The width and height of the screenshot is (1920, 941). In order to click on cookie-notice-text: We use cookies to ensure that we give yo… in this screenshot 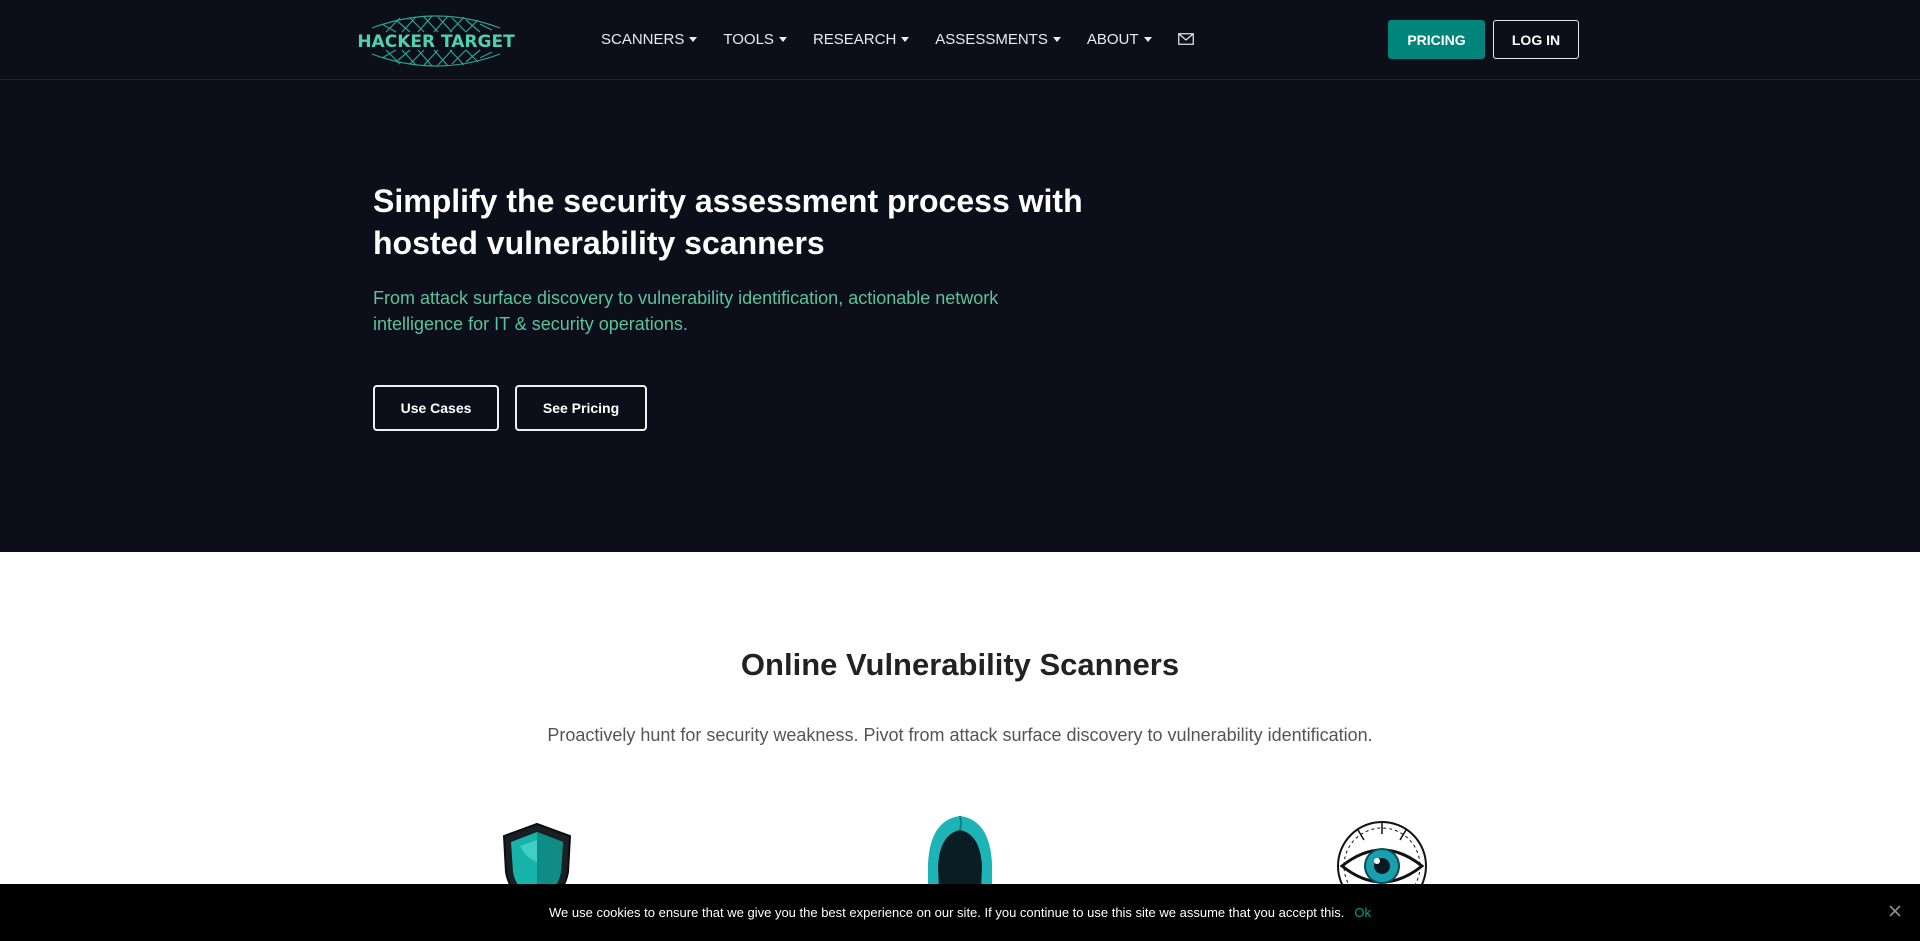, I will do `click(947, 912)`.